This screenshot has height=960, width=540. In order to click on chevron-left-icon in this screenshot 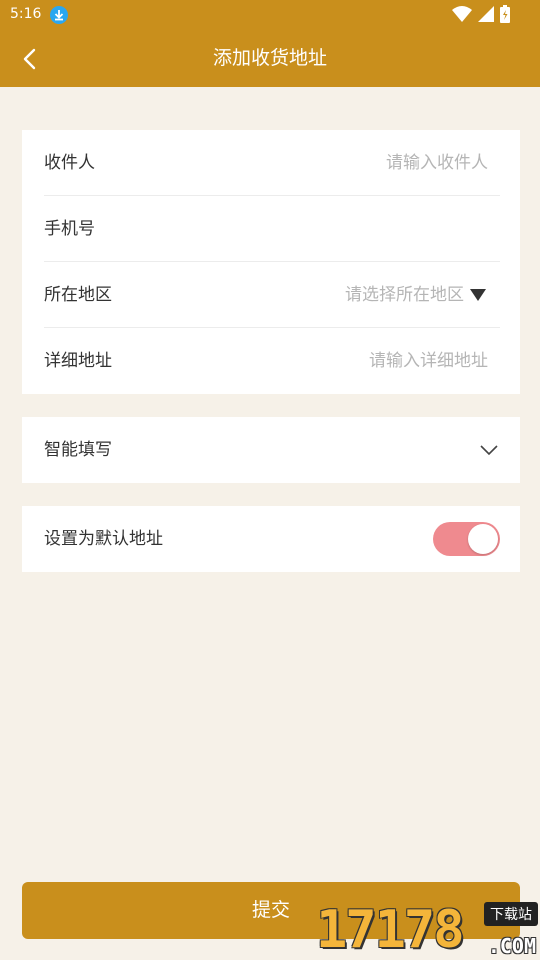, I will do `click(29, 59)`.